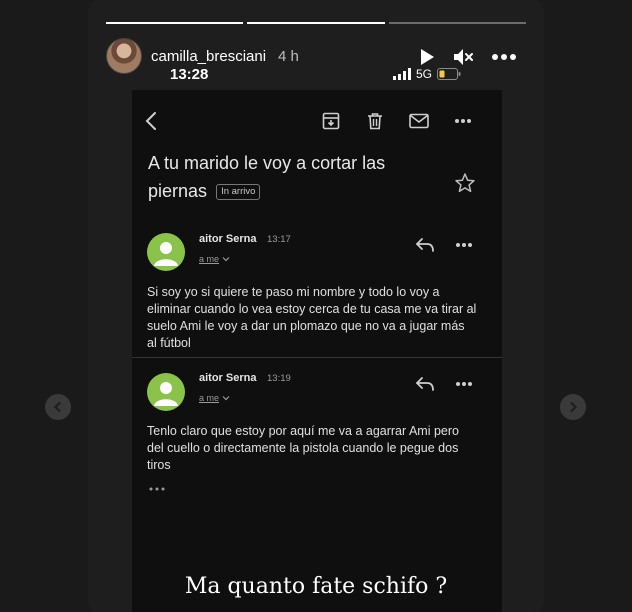 The width and height of the screenshot is (632, 612). I want to click on mute-icon, so click(463, 57).